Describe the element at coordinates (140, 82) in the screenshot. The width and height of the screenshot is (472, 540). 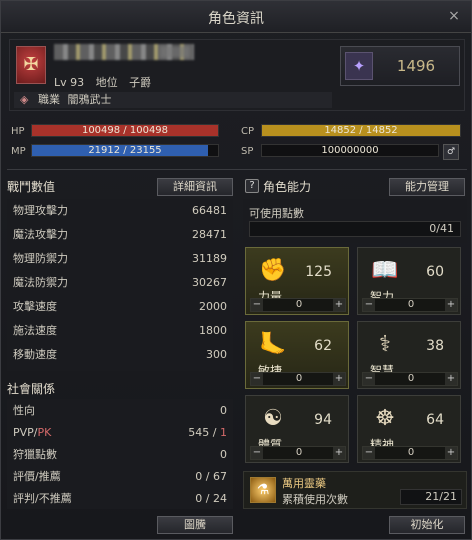
I see `status-value: 子爵` at that location.